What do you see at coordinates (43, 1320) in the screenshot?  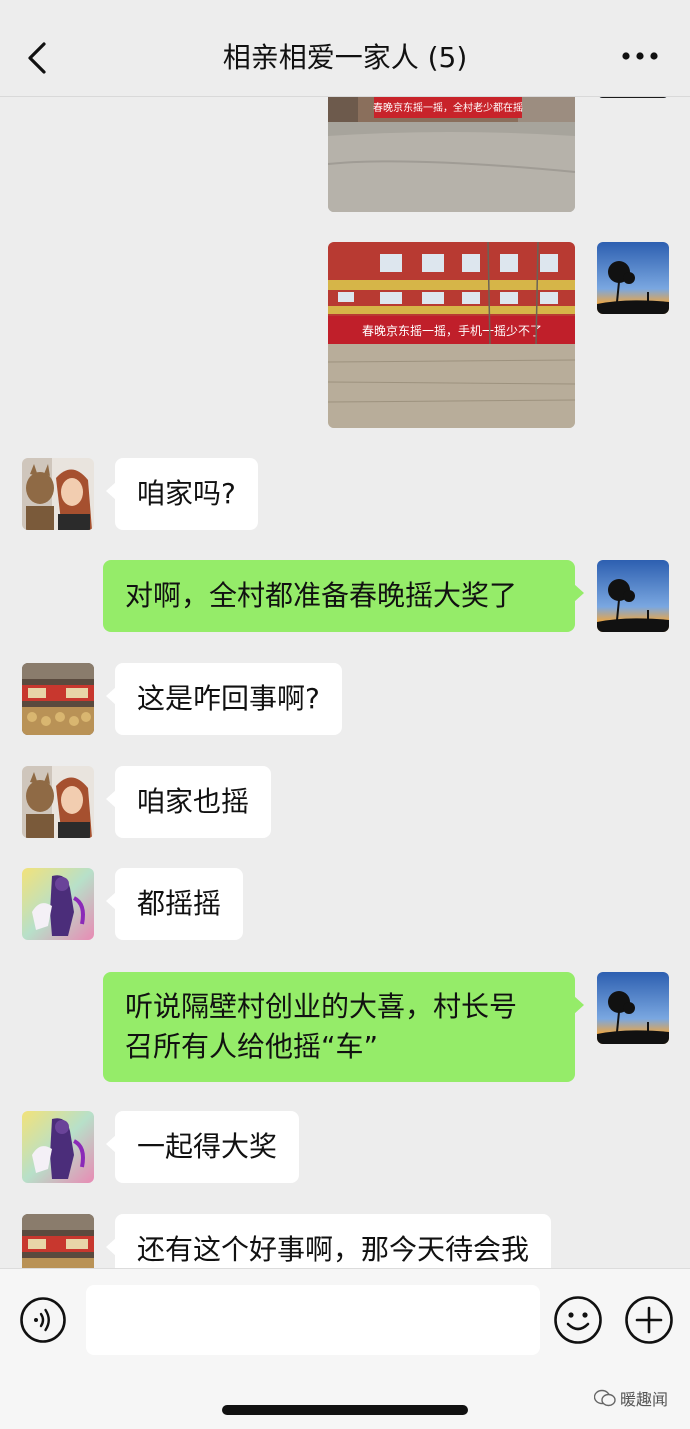 I see `voice-icon` at bounding box center [43, 1320].